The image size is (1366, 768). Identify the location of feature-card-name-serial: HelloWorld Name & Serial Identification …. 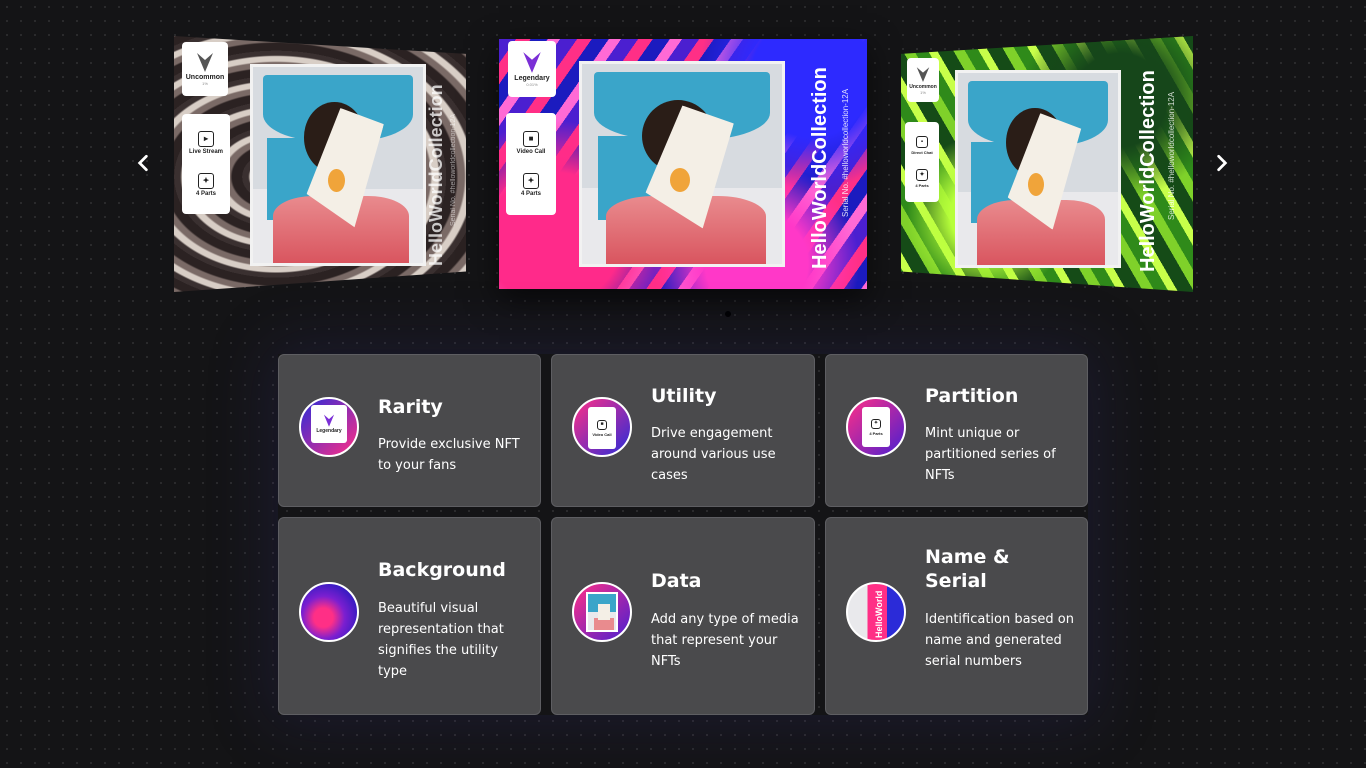
(956, 616).